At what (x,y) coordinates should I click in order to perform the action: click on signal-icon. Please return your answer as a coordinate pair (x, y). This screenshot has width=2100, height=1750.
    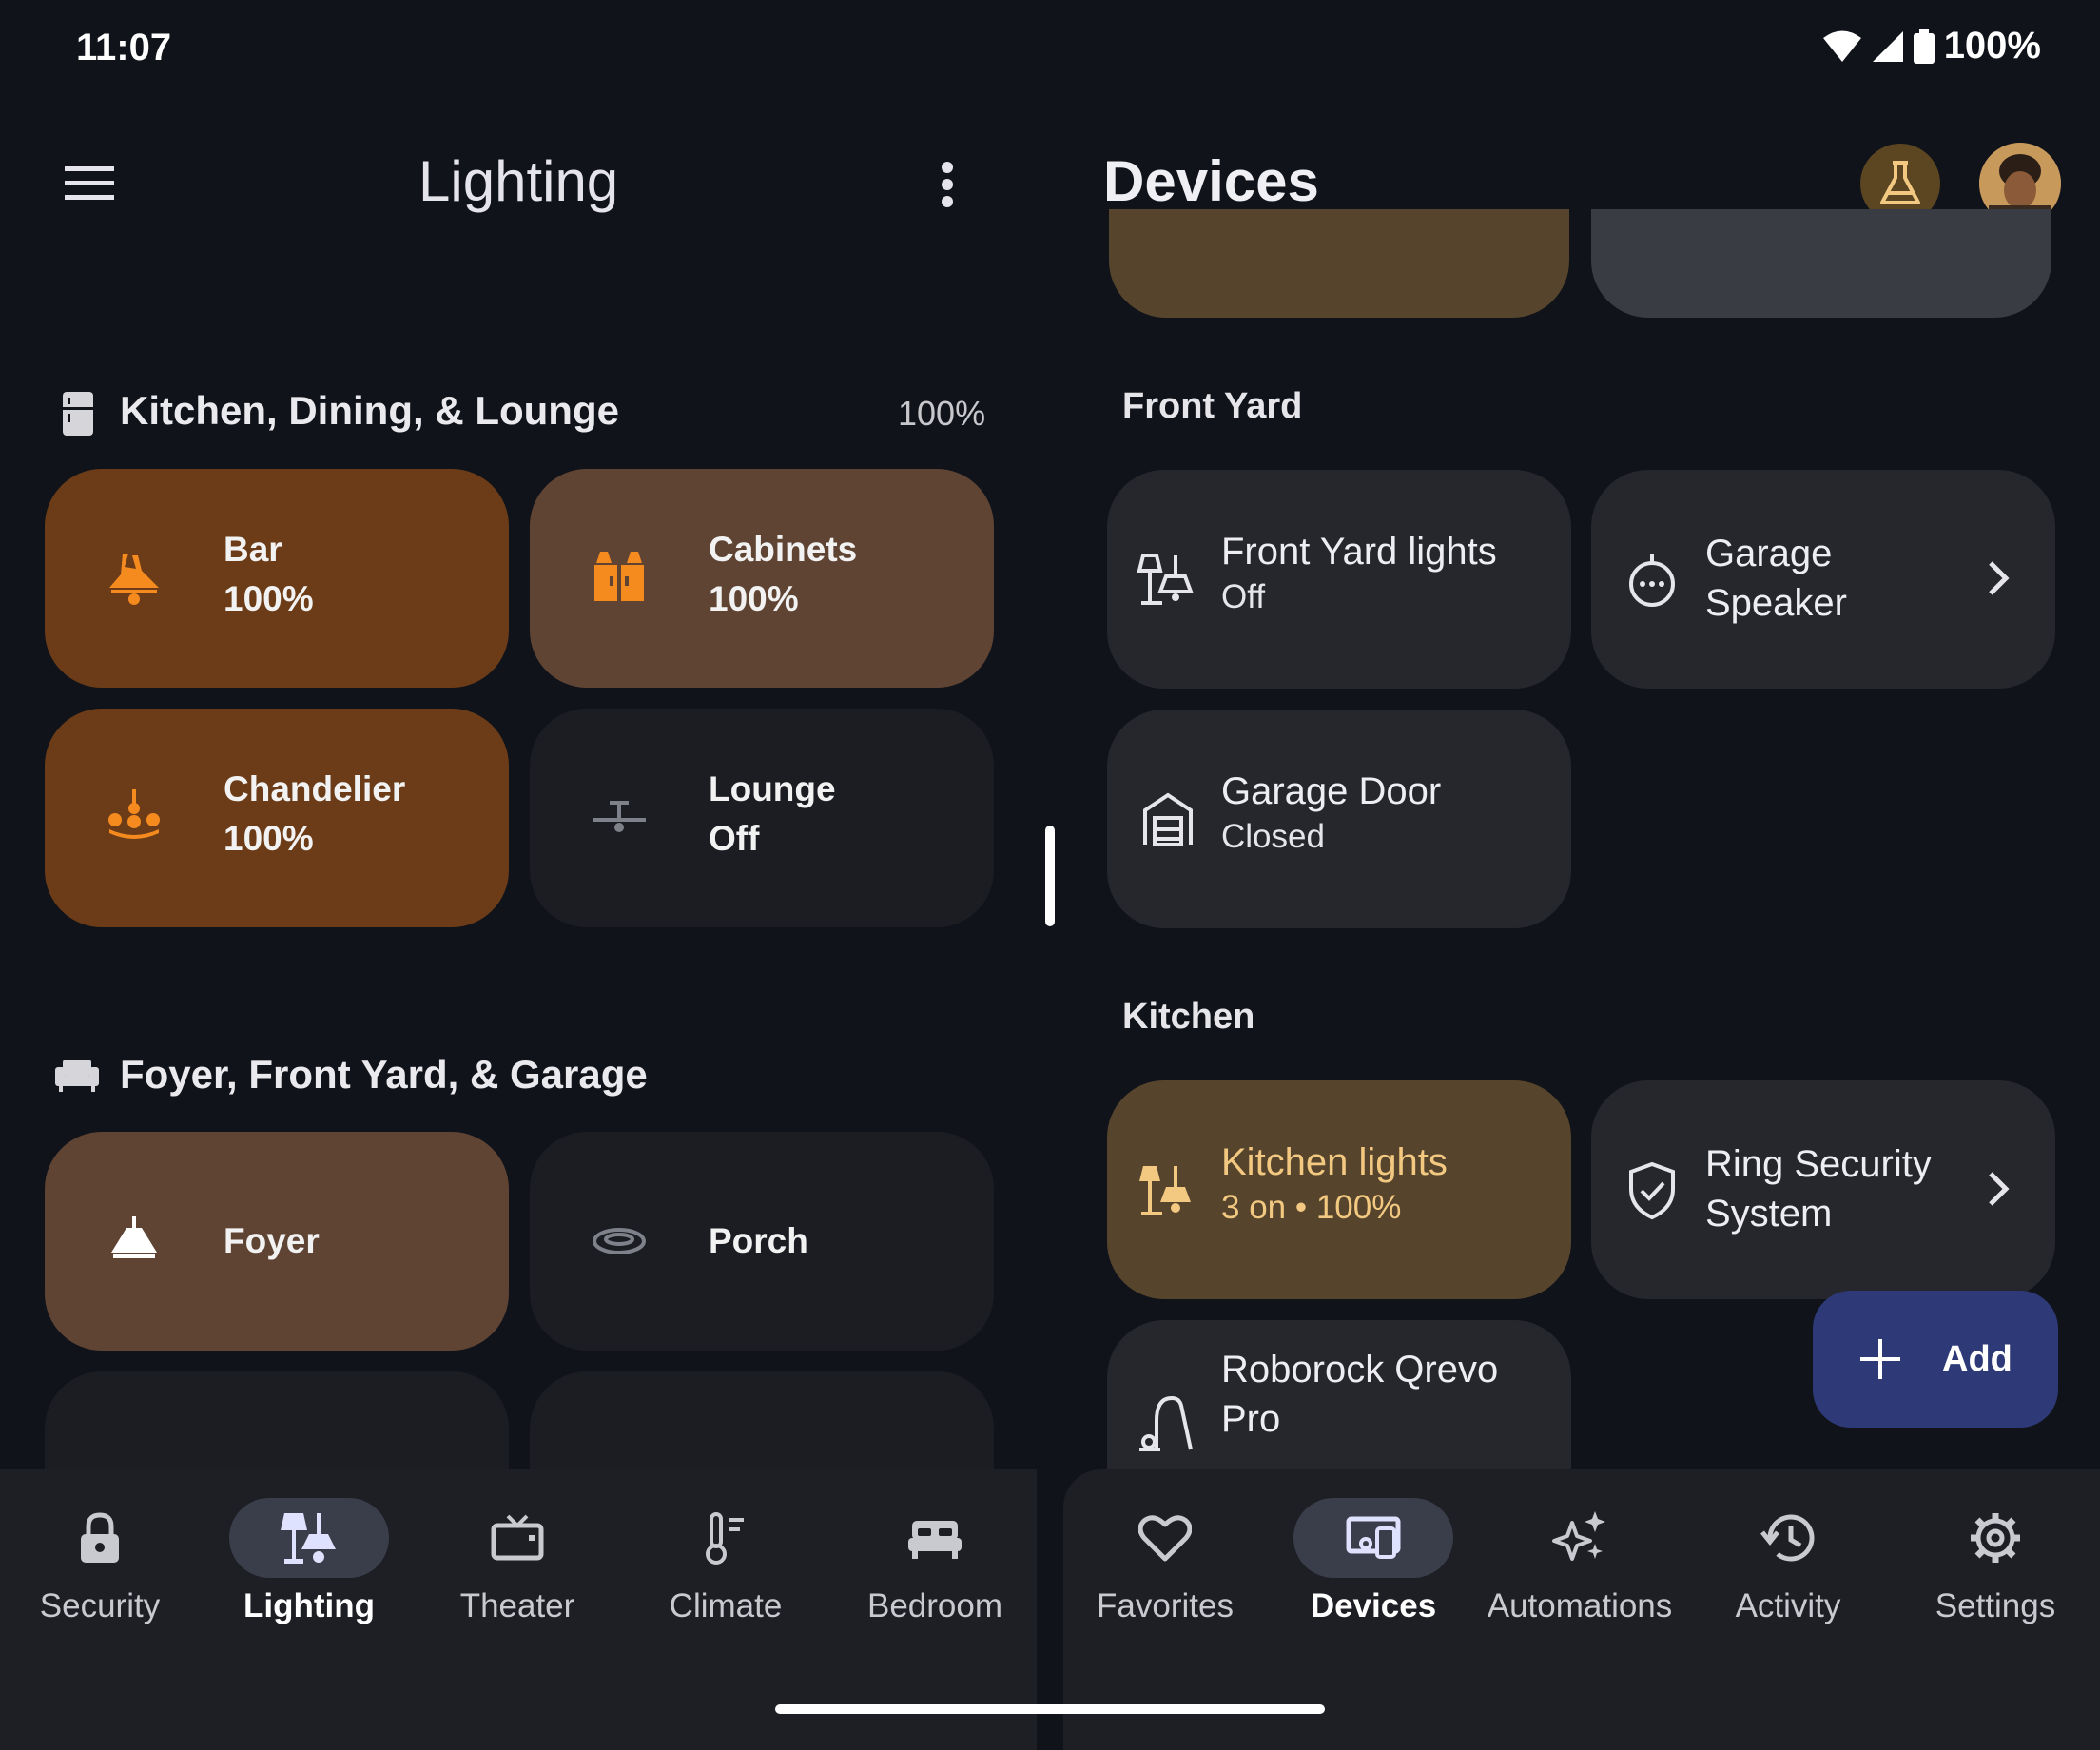
    Looking at the image, I should click on (1888, 46).